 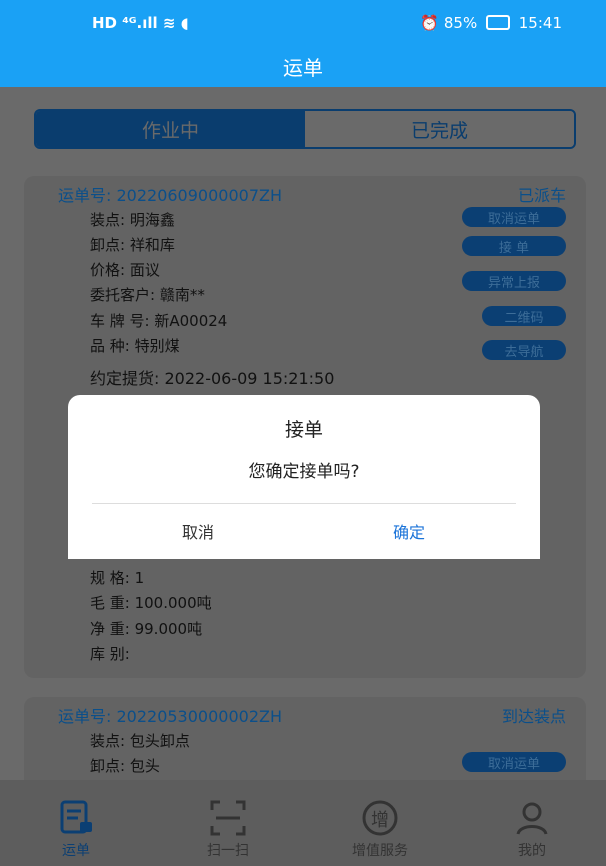 What do you see at coordinates (110, 654) in the screenshot?
I see `field-warehouse: 库 别:` at bounding box center [110, 654].